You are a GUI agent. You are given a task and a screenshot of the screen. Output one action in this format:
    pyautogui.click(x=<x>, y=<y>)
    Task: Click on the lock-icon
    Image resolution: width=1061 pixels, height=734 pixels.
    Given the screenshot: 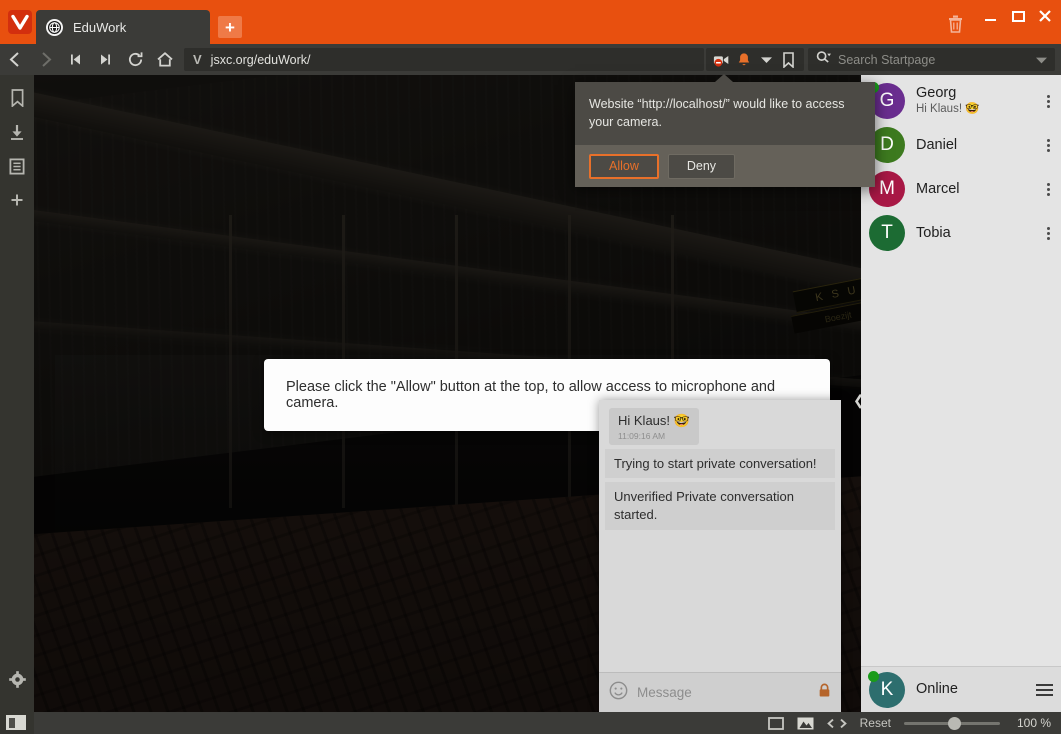 What is the action you would take?
    pyautogui.click(x=824, y=693)
    